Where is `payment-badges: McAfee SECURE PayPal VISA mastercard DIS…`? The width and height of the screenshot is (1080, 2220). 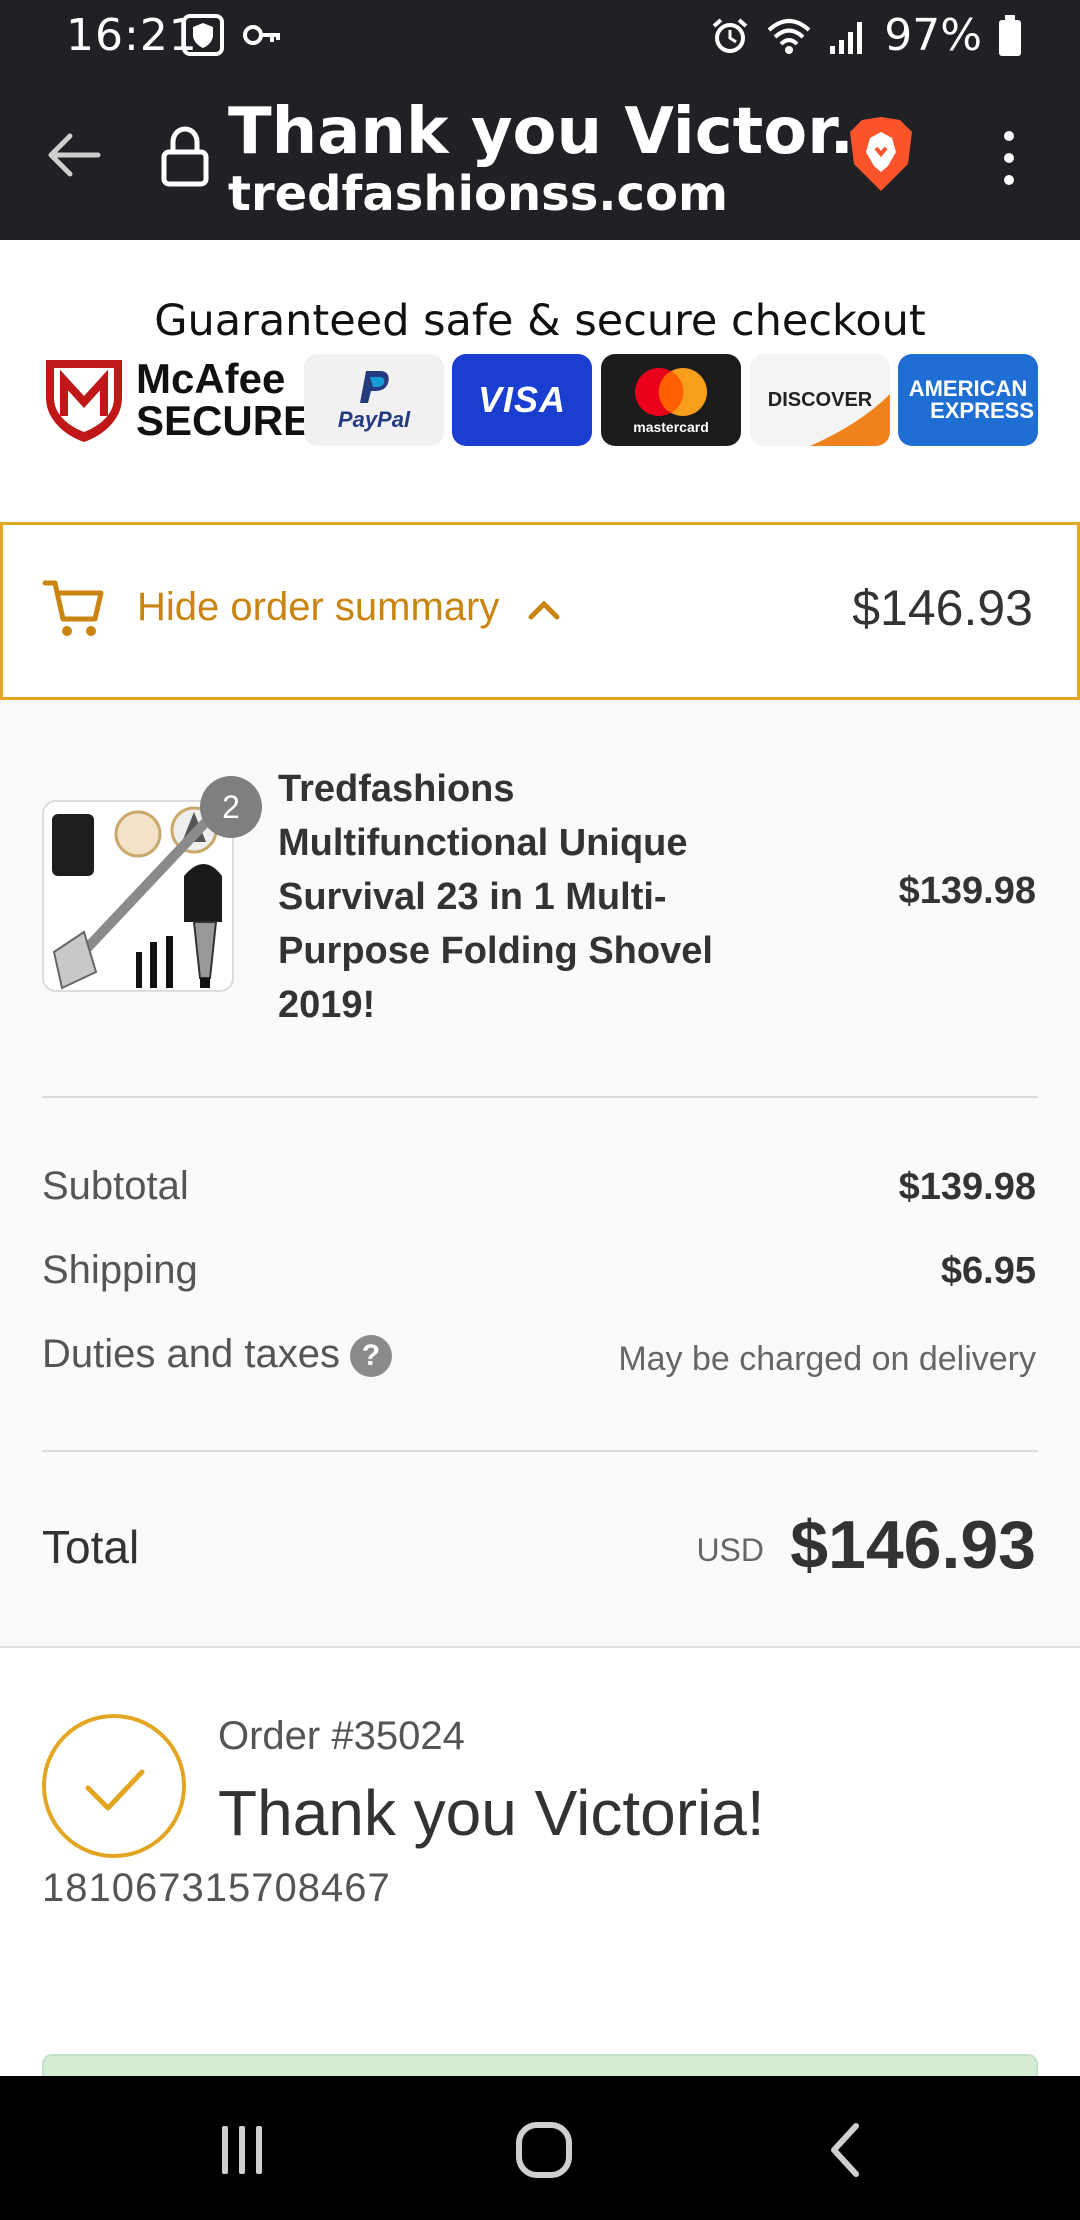 payment-badges: McAfee SECURE PayPal VISA mastercard DIS… is located at coordinates (540, 400).